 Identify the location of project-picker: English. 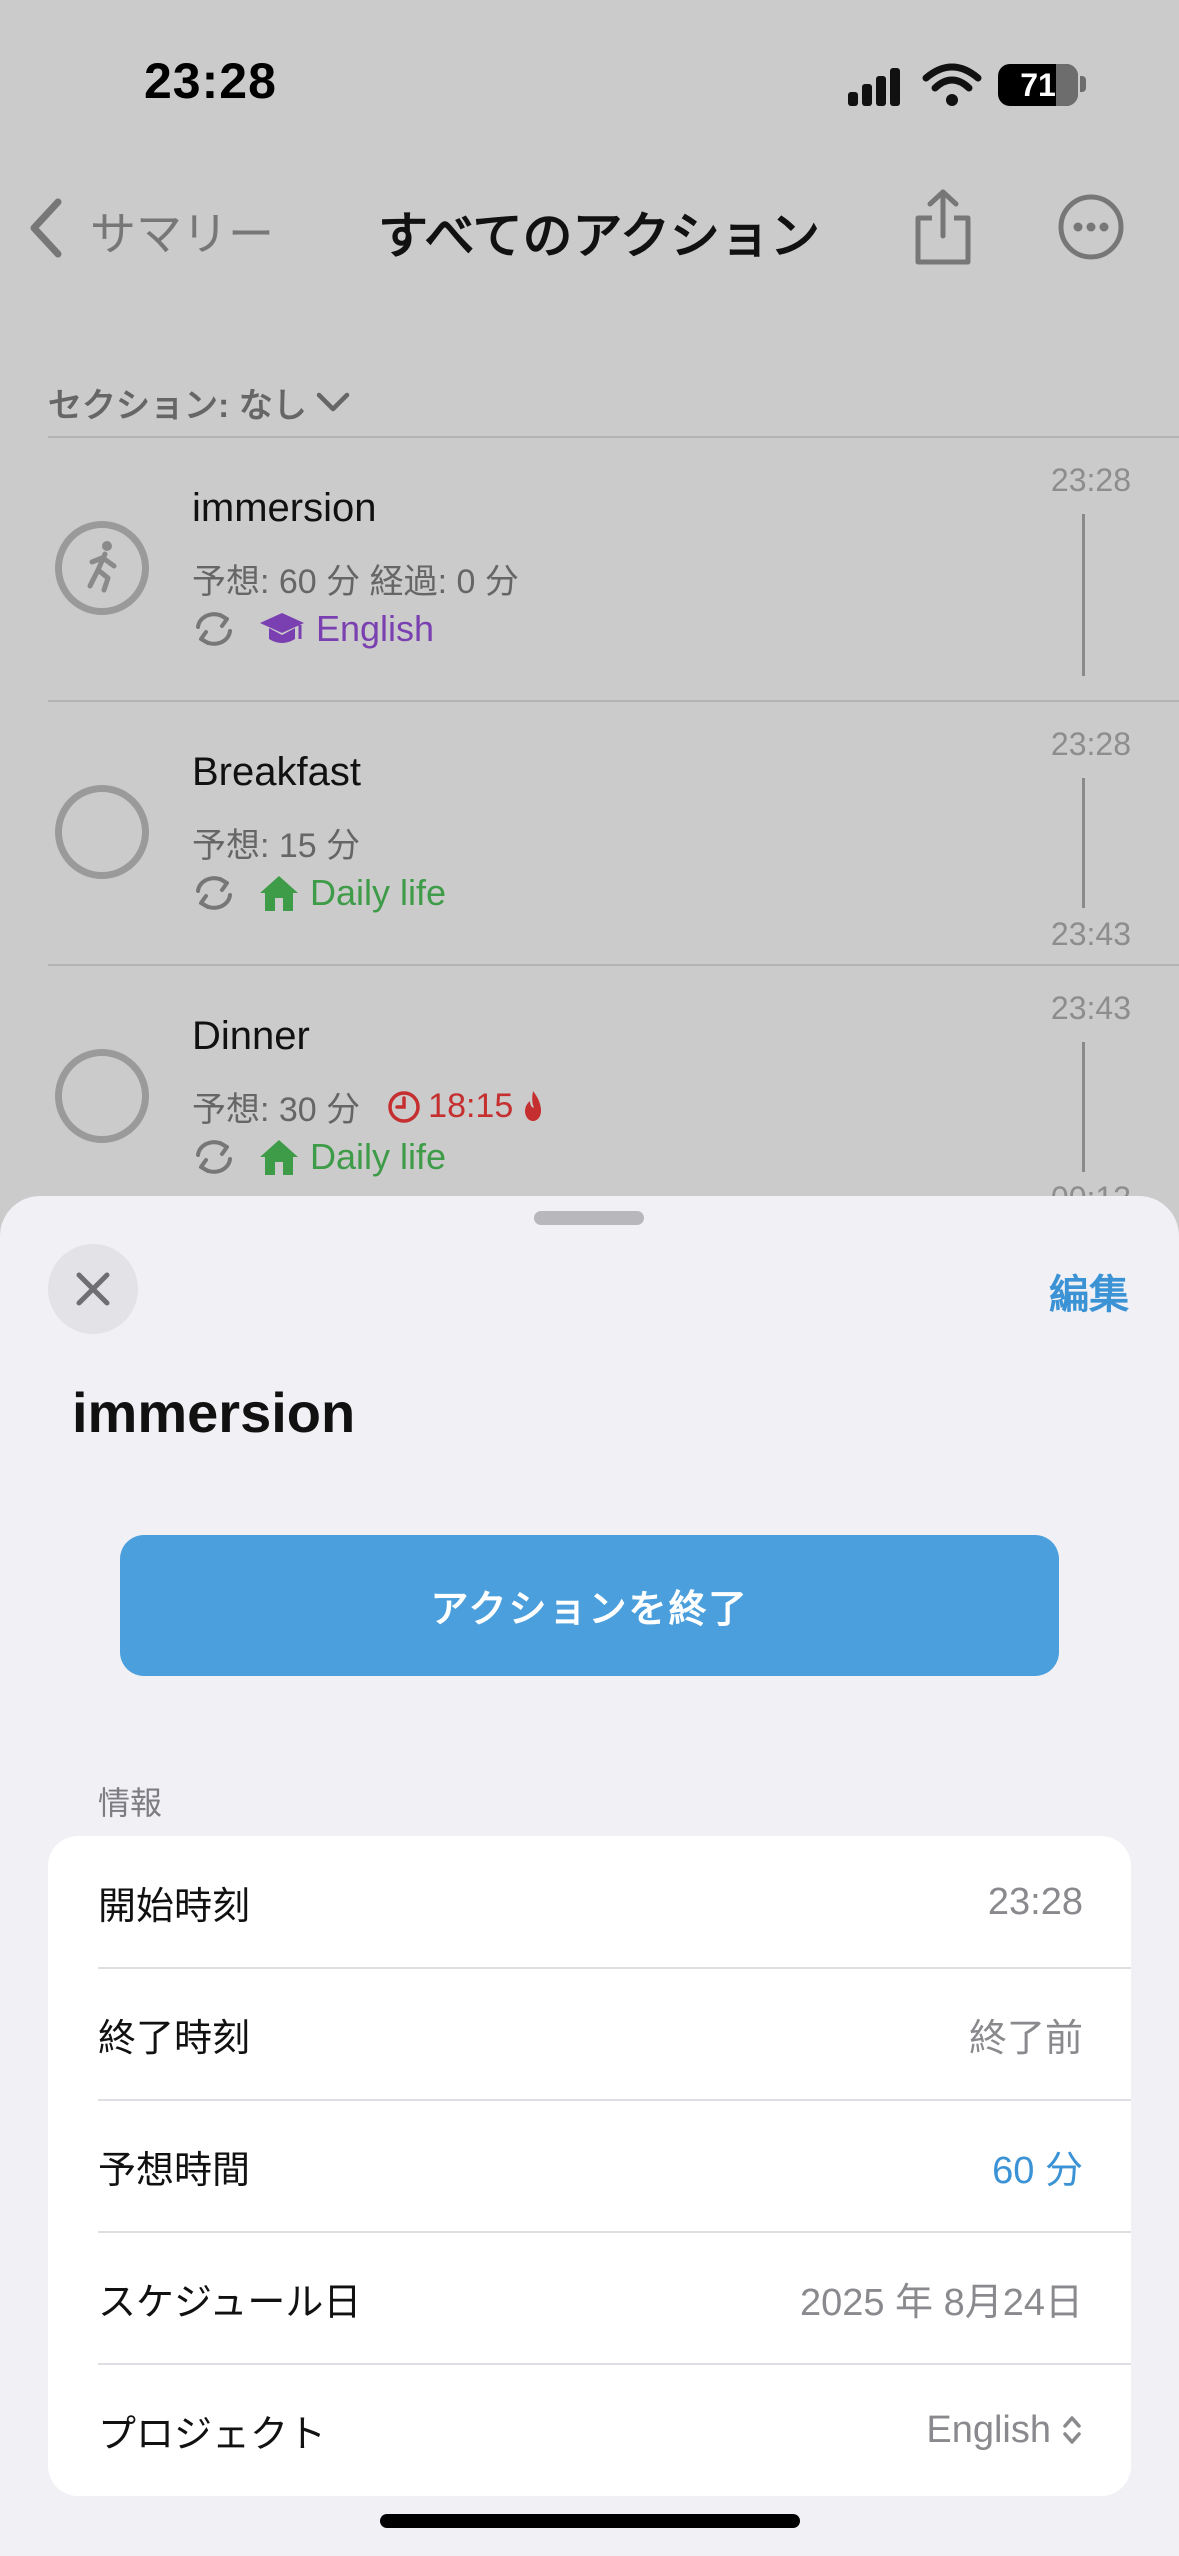
(1004, 2430).